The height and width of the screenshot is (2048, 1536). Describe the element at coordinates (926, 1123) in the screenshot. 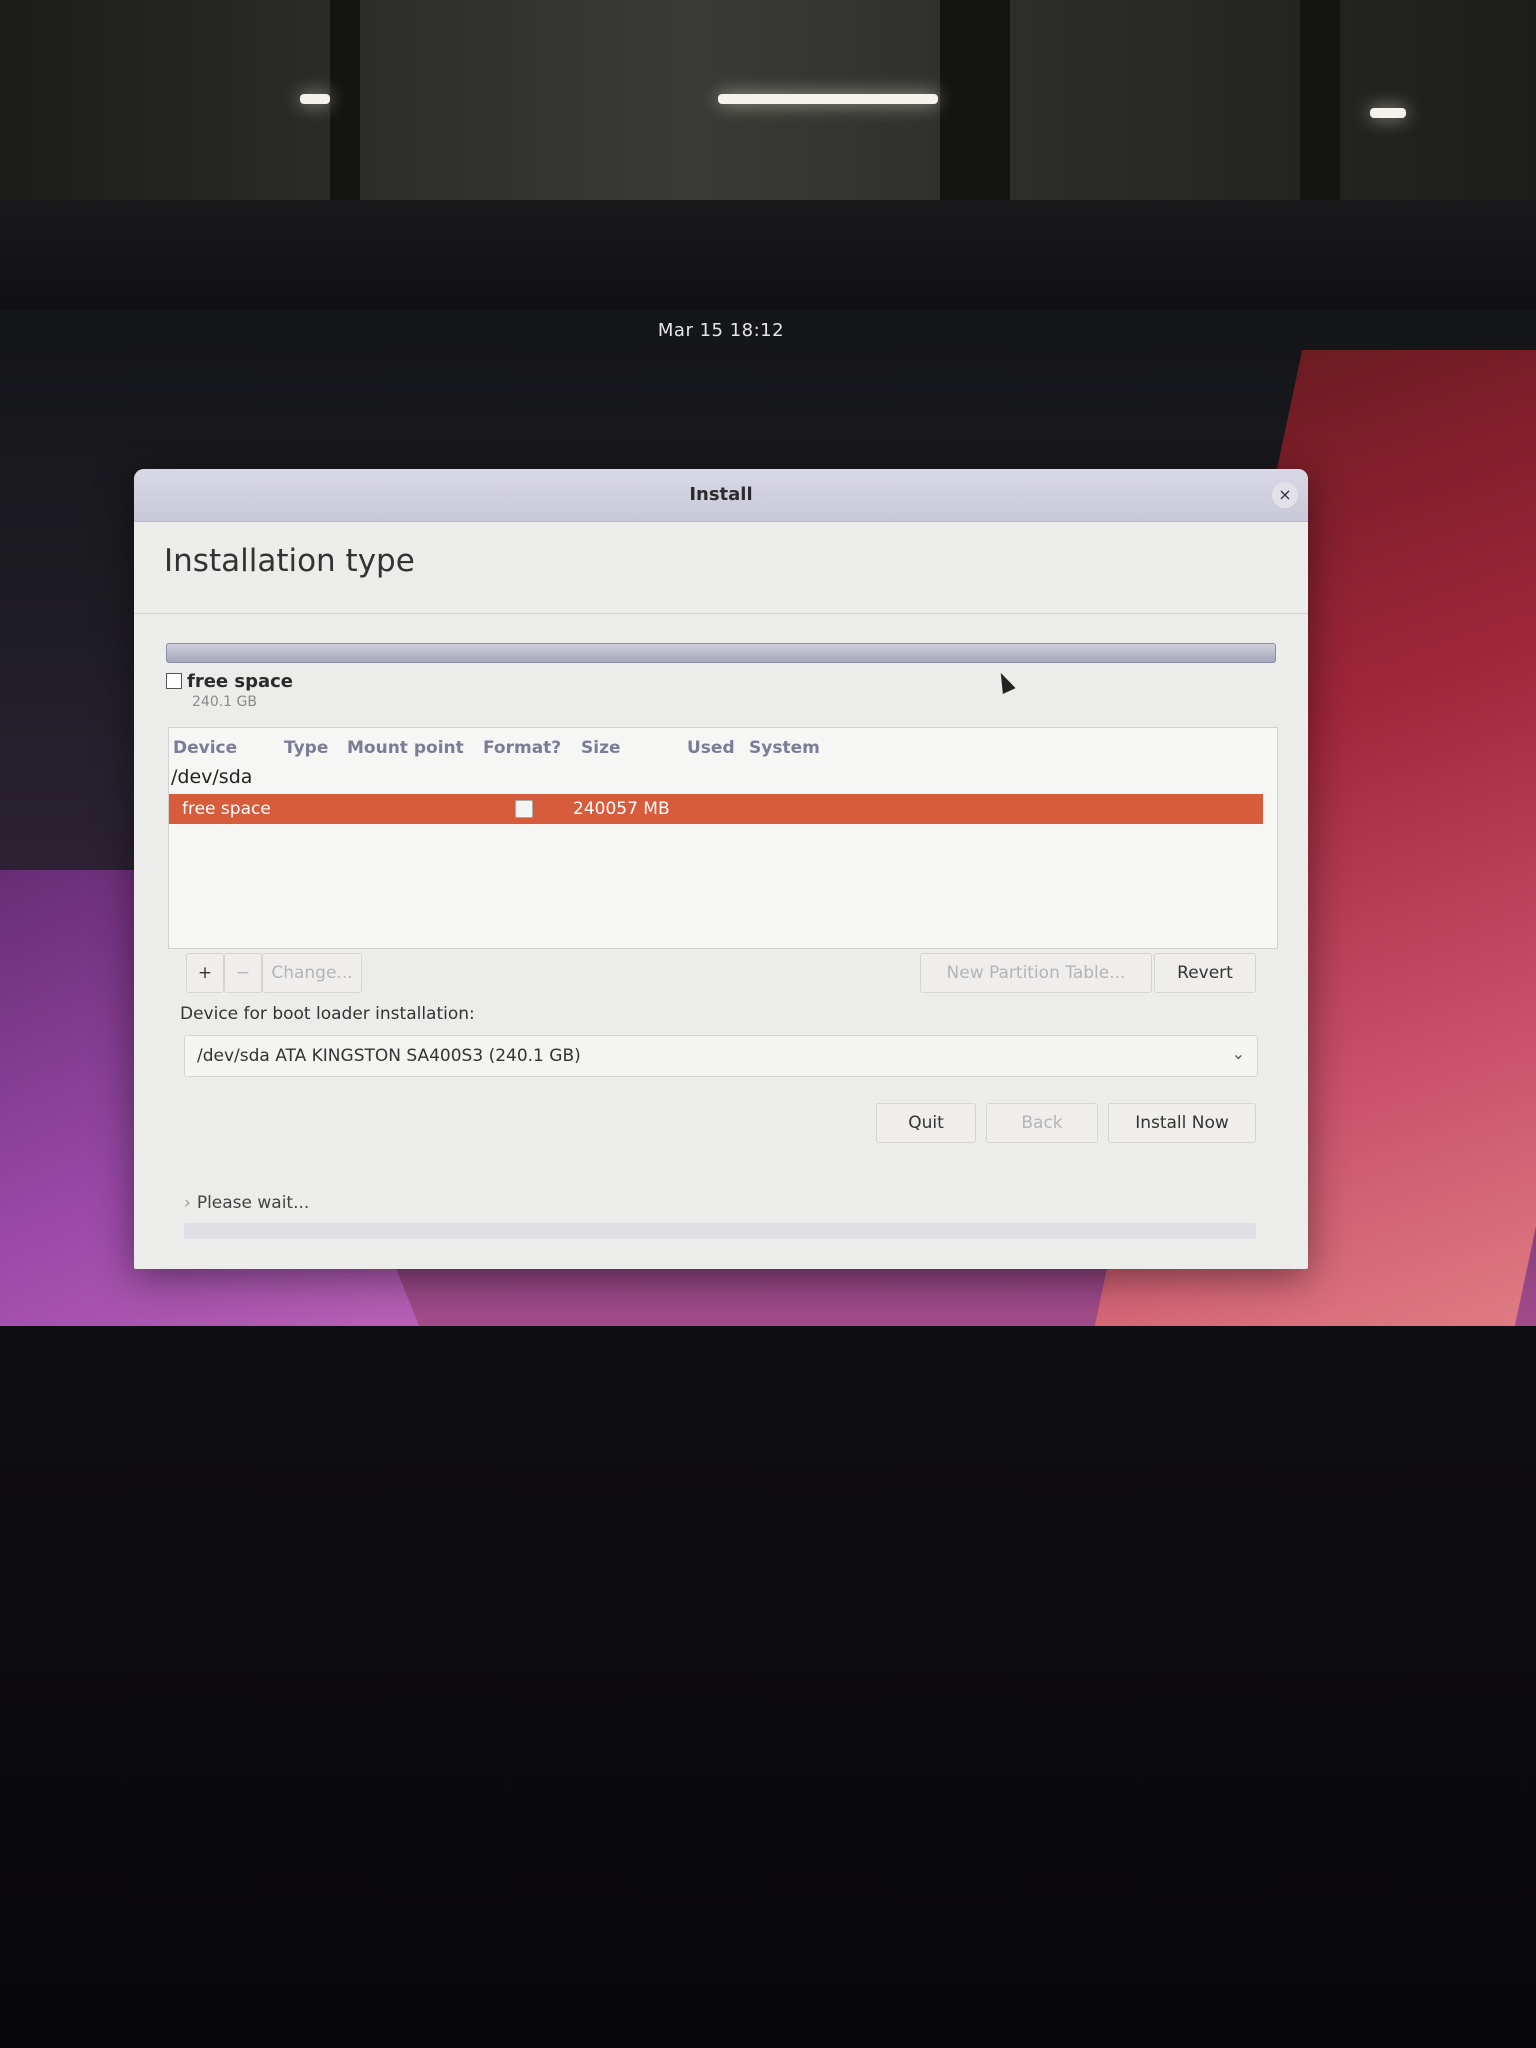

I see `quit-button: Quit` at that location.